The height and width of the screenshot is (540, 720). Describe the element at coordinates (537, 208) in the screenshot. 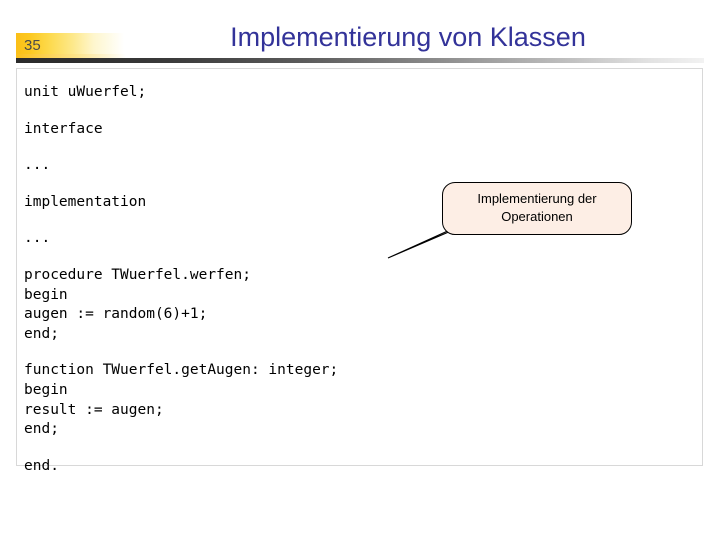

I see `callout-text: Implementierung der Operationen` at that location.